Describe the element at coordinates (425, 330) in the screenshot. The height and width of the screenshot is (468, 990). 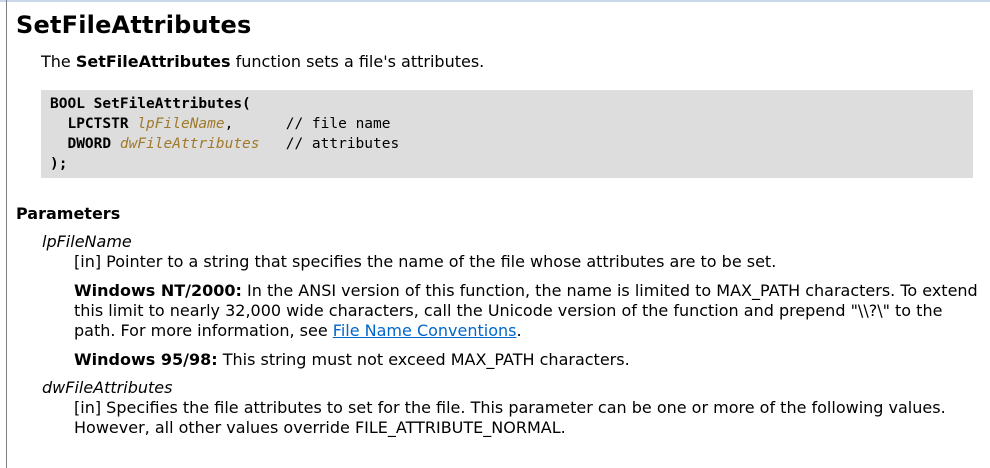
I see `file-name-conventions-link: File Name Conventions` at that location.